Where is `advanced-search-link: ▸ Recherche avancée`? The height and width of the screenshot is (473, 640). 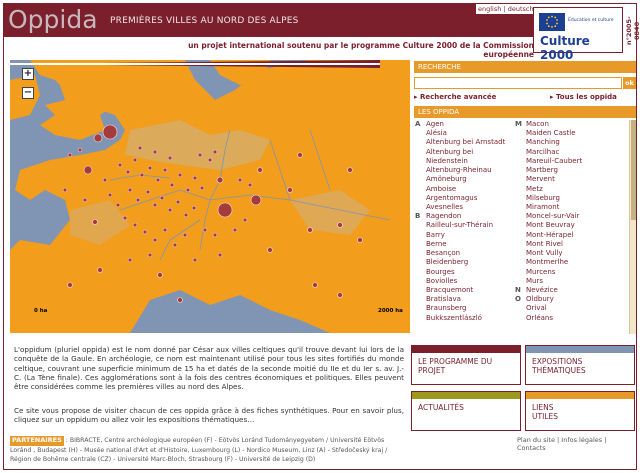 advanced-search-link: ▸ Recherche avancée is located at coordinates (455, 97).